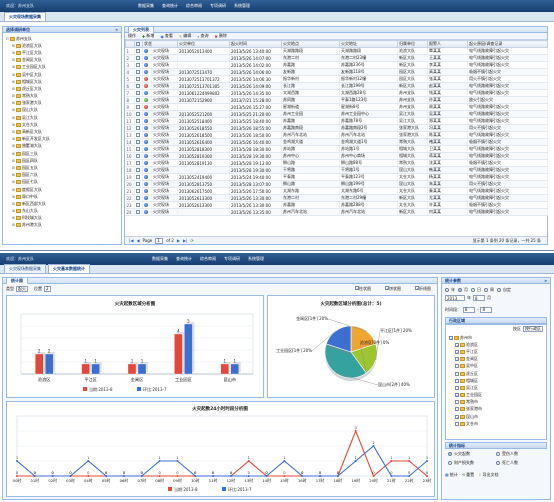 The height and width of the screenshot is (502, 554). I want to click on last-page-icon: ▶|, so click(185, 240).